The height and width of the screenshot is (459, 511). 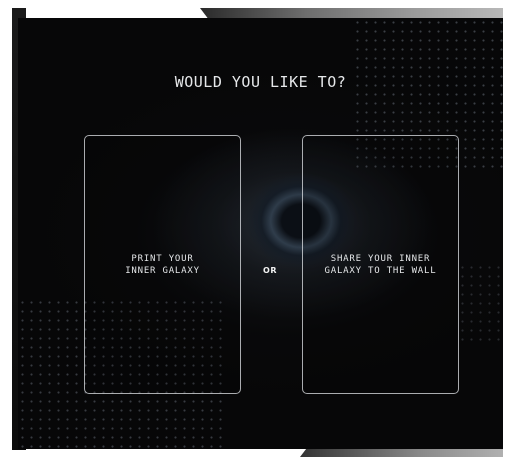 What do you see at coordinates (401, 453) in the screenshot?
I see `screen-bezel-bottom` at bounding box center [401, 453].